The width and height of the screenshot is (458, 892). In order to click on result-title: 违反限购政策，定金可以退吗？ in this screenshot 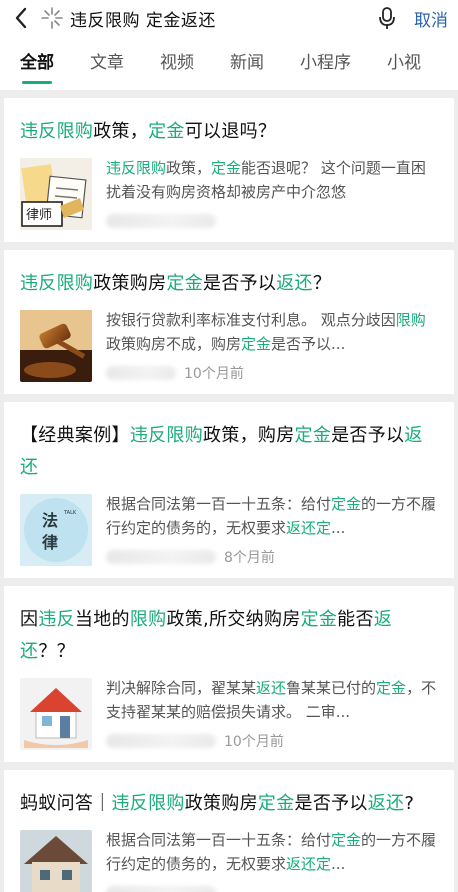, I will do `click(229, 132)`.